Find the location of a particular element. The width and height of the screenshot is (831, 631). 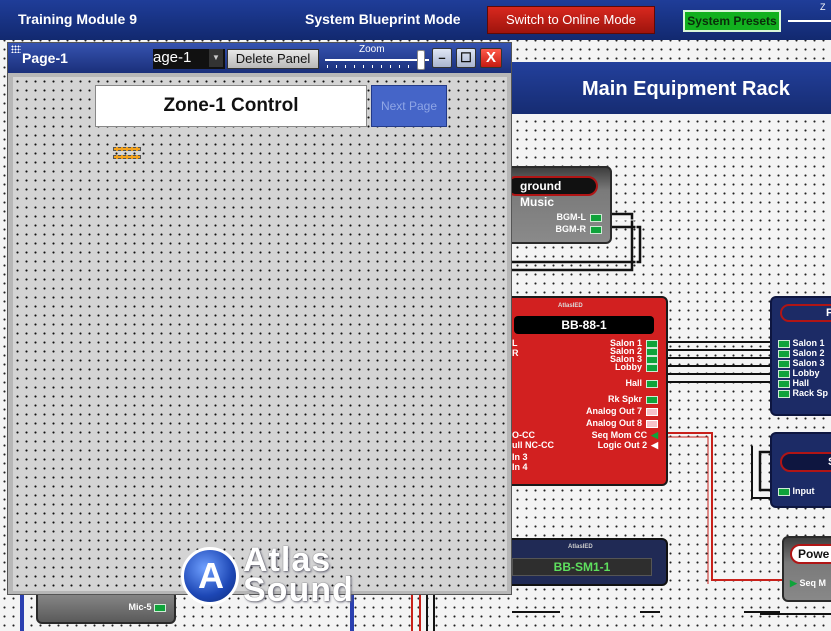

bb88-input: ull NC-CC is located at coordinates (533, 445).